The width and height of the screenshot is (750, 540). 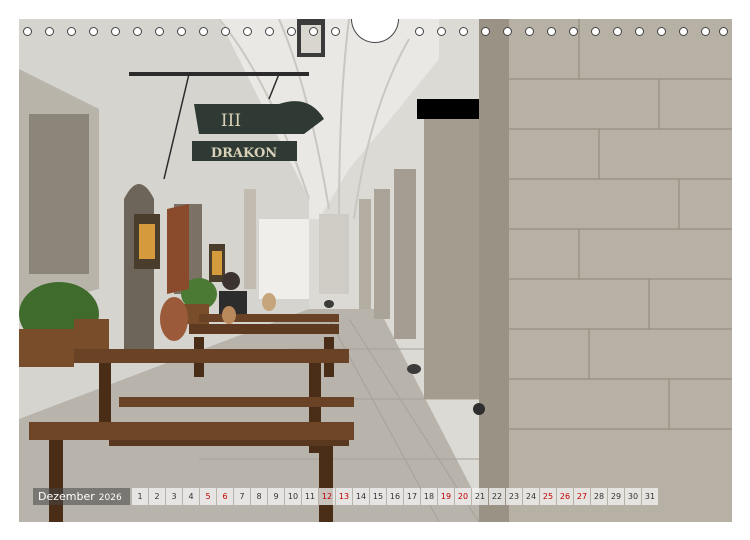 I want to click on day-cell: 9, so click(x=276, y=496).